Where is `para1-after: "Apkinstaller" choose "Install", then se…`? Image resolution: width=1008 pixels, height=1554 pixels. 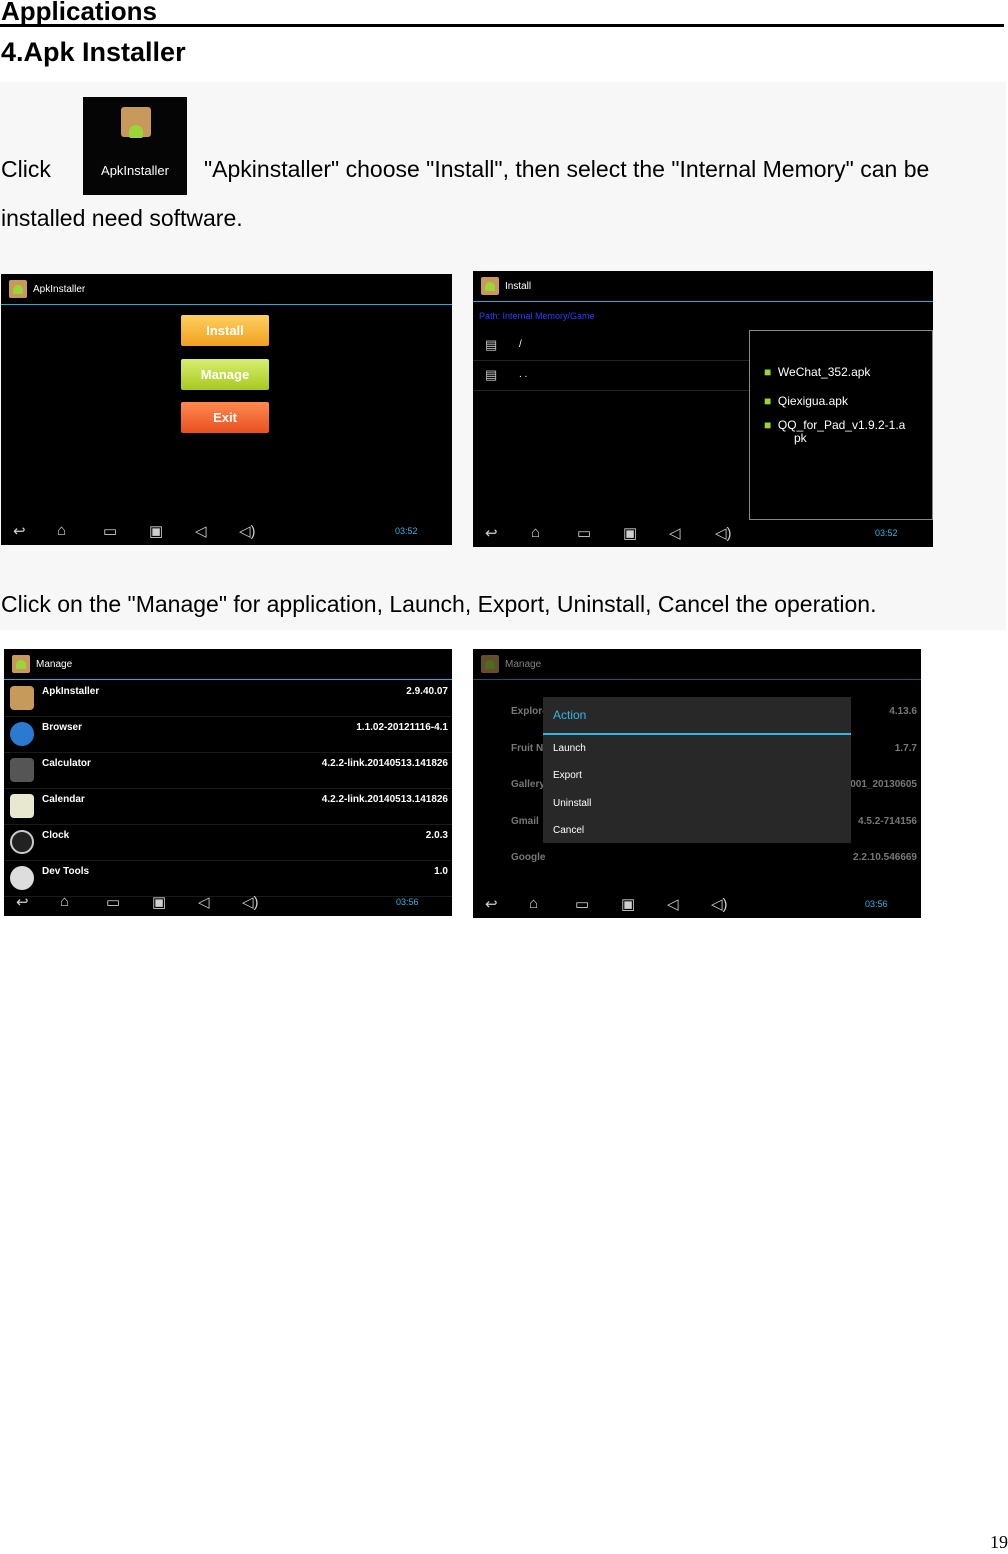
para1-after: "Apkinstaller" choose "Install", then se… is located at coordinates (567, 169).